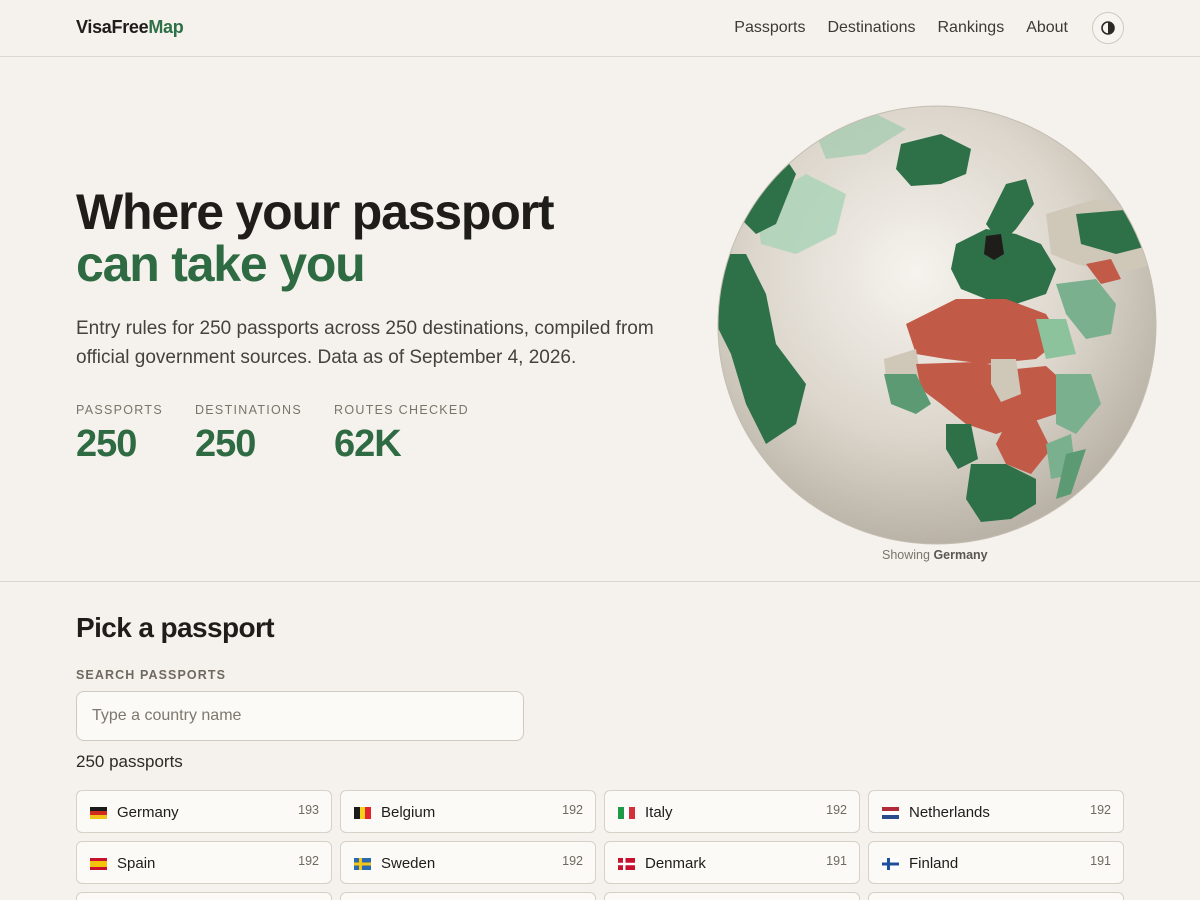  I want to click on theme-toggle-button, so click(1108, 28).